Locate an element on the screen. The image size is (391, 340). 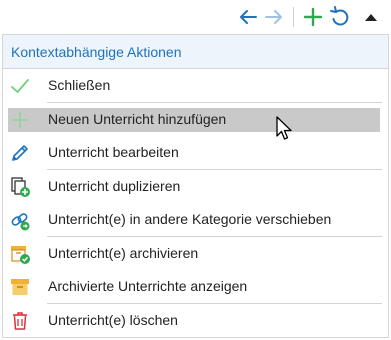
check-icon is located at coordinates (20, 86).